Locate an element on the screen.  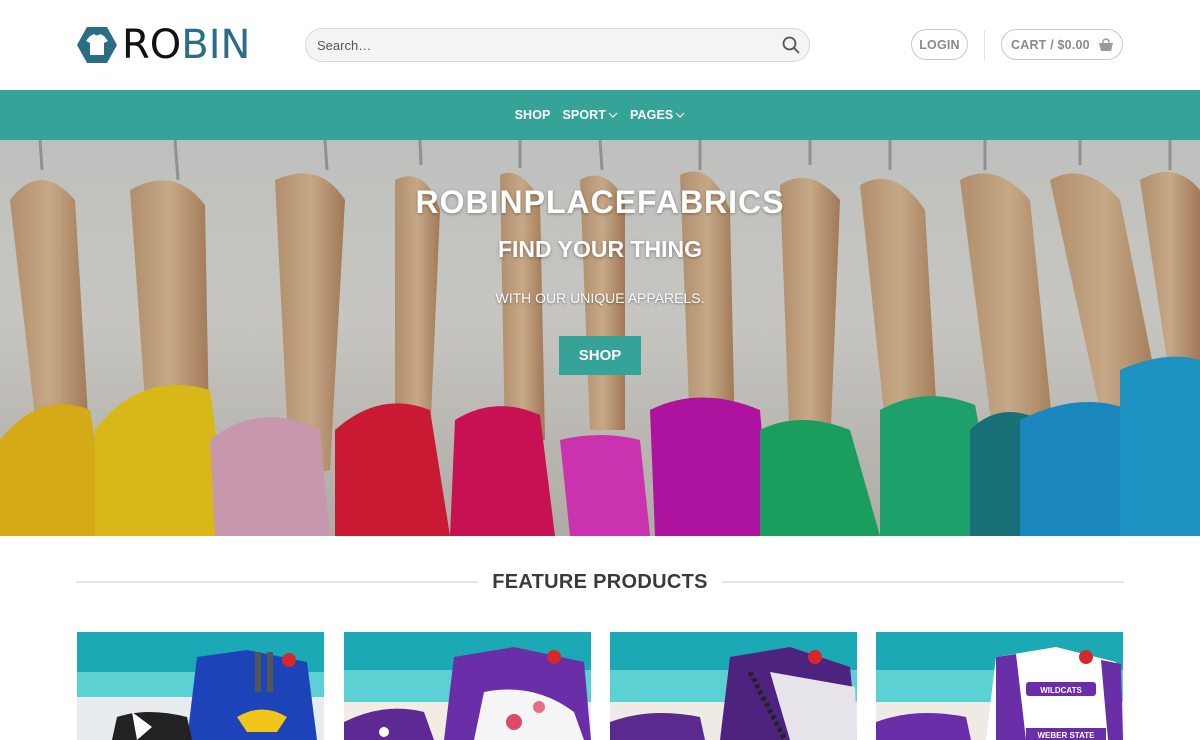
feature-products-heading: FEATURE PRODUCTS is located at coordinates (600, 582).